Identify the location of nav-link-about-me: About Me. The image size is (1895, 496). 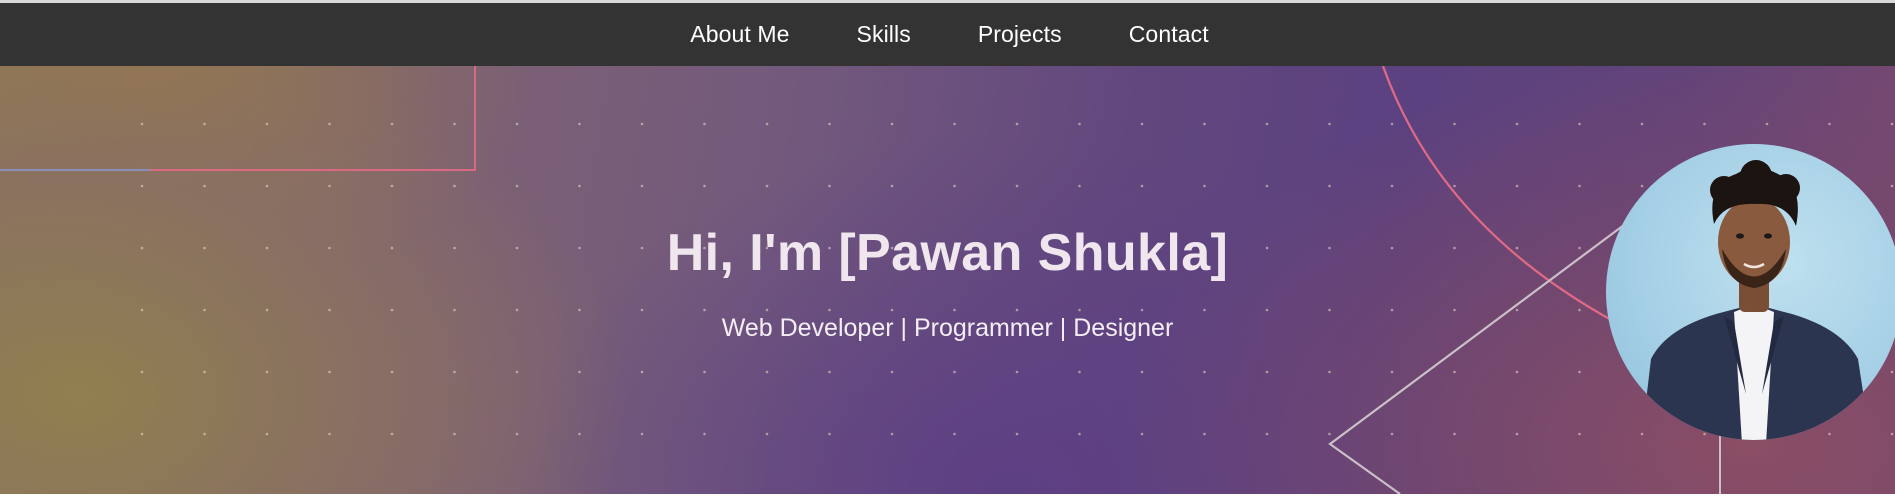
(739, 34).